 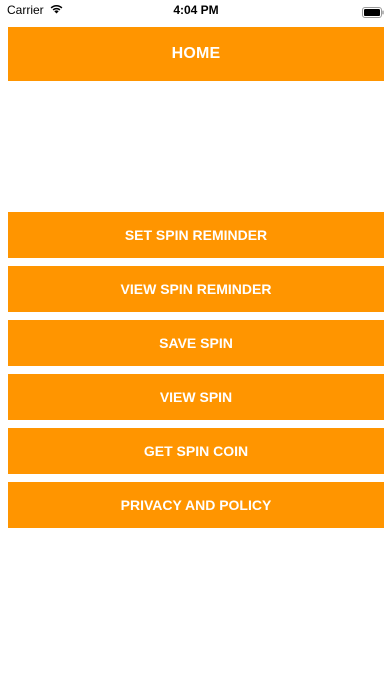 What do you see at coordinates (196, 343) in the screenshot?
I see `save-spin-button: SAVE SPIN` at bounding box center [196, 343].